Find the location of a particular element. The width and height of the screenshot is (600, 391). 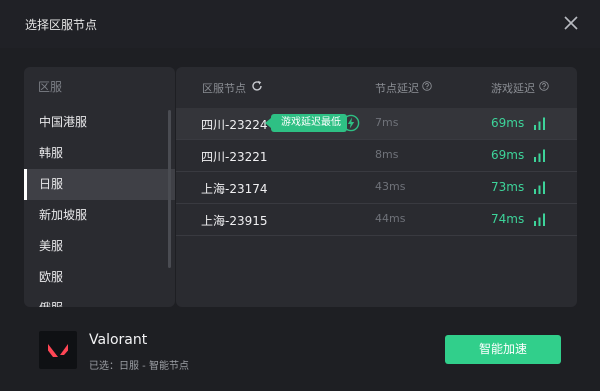

region-item-sg: 新加坡服 is located at coordinates (99, 215).